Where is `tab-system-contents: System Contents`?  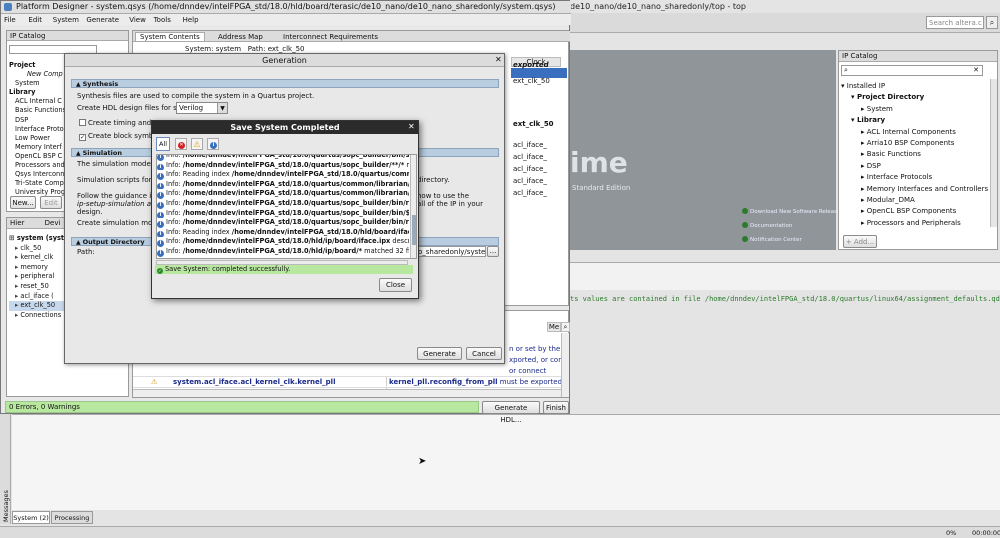 tab-system-contents: System Contents is located at coordinates (170, 37).